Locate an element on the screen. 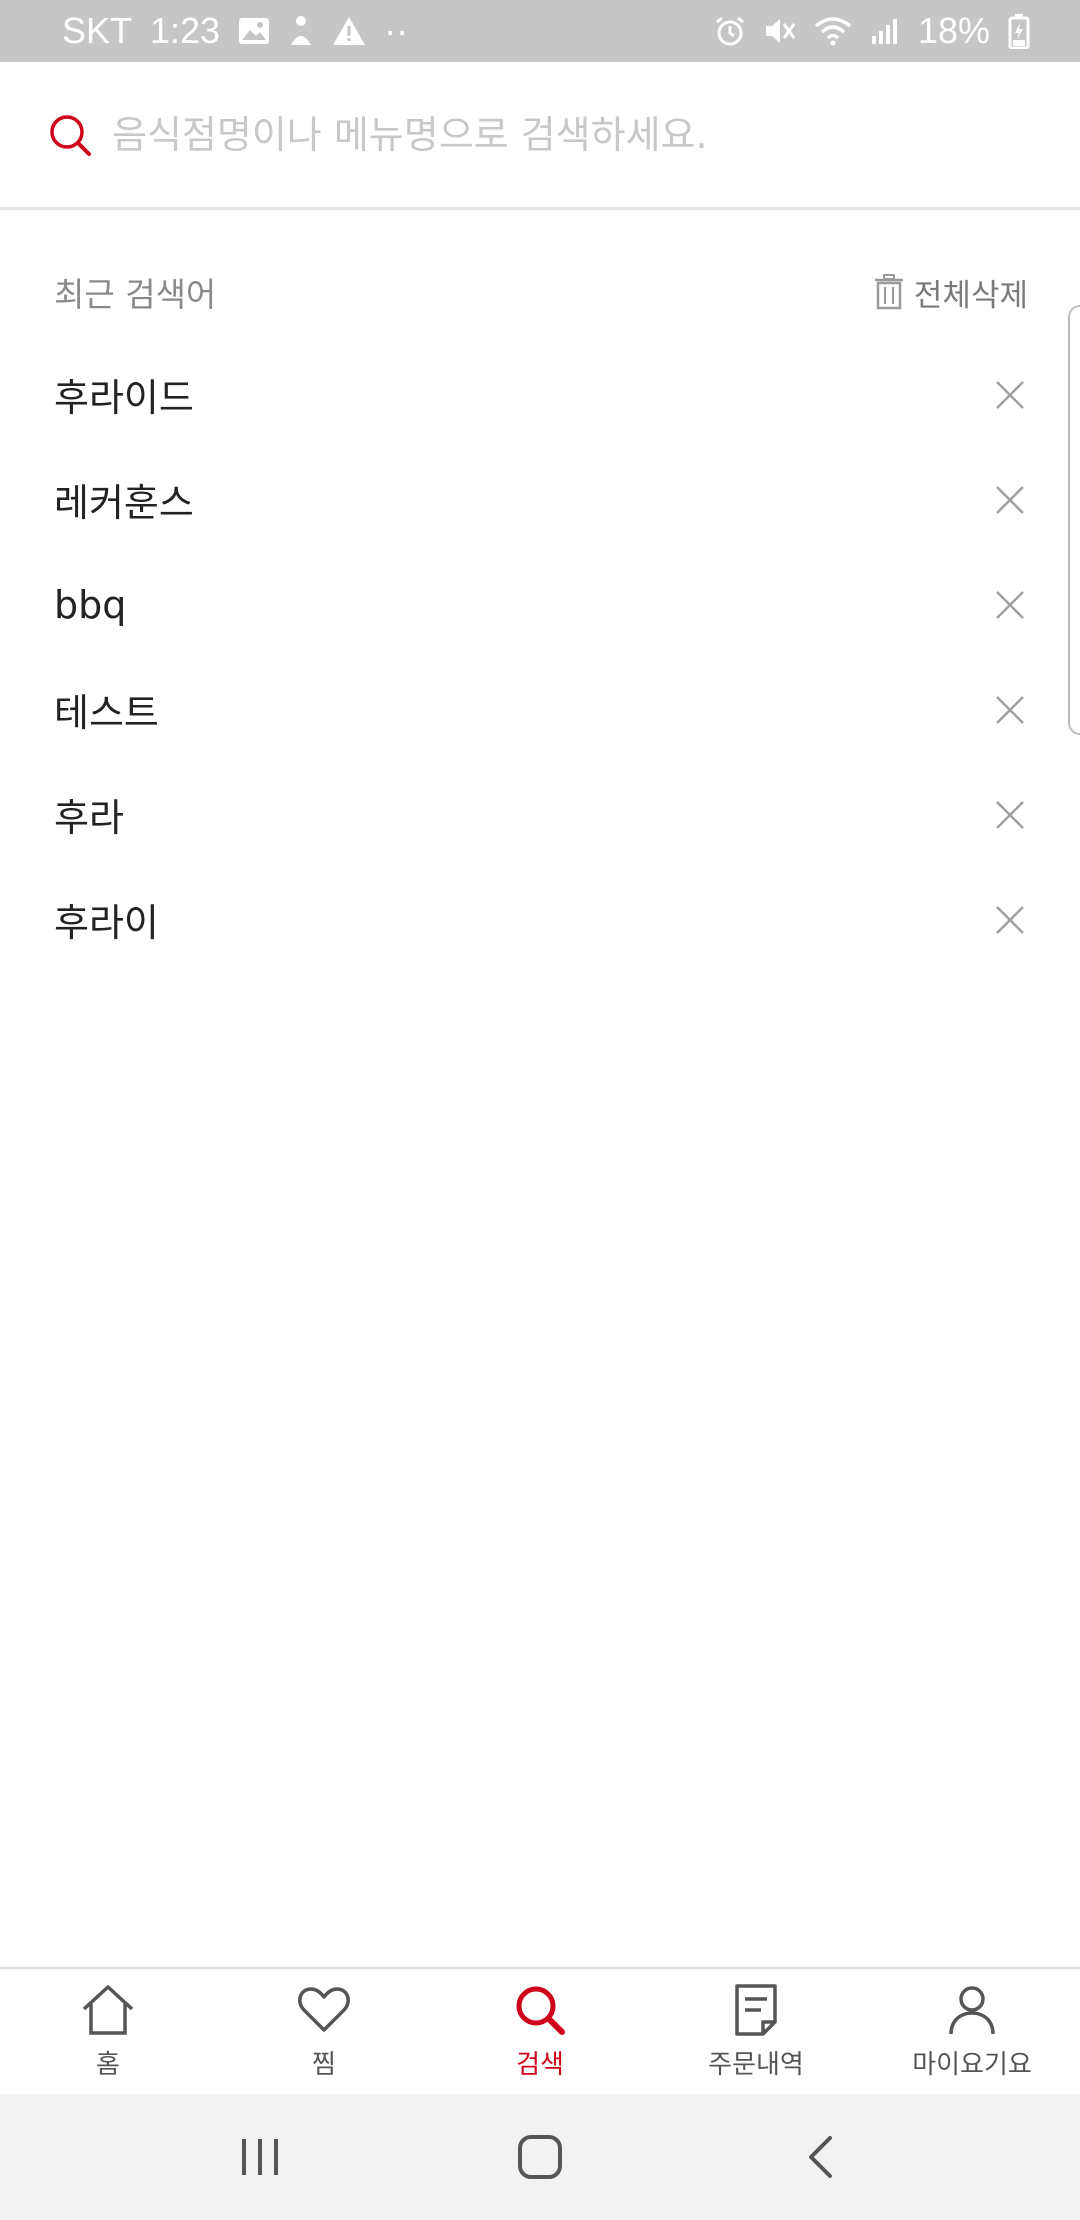  wifi-icon is located at coordinates (833, 31).